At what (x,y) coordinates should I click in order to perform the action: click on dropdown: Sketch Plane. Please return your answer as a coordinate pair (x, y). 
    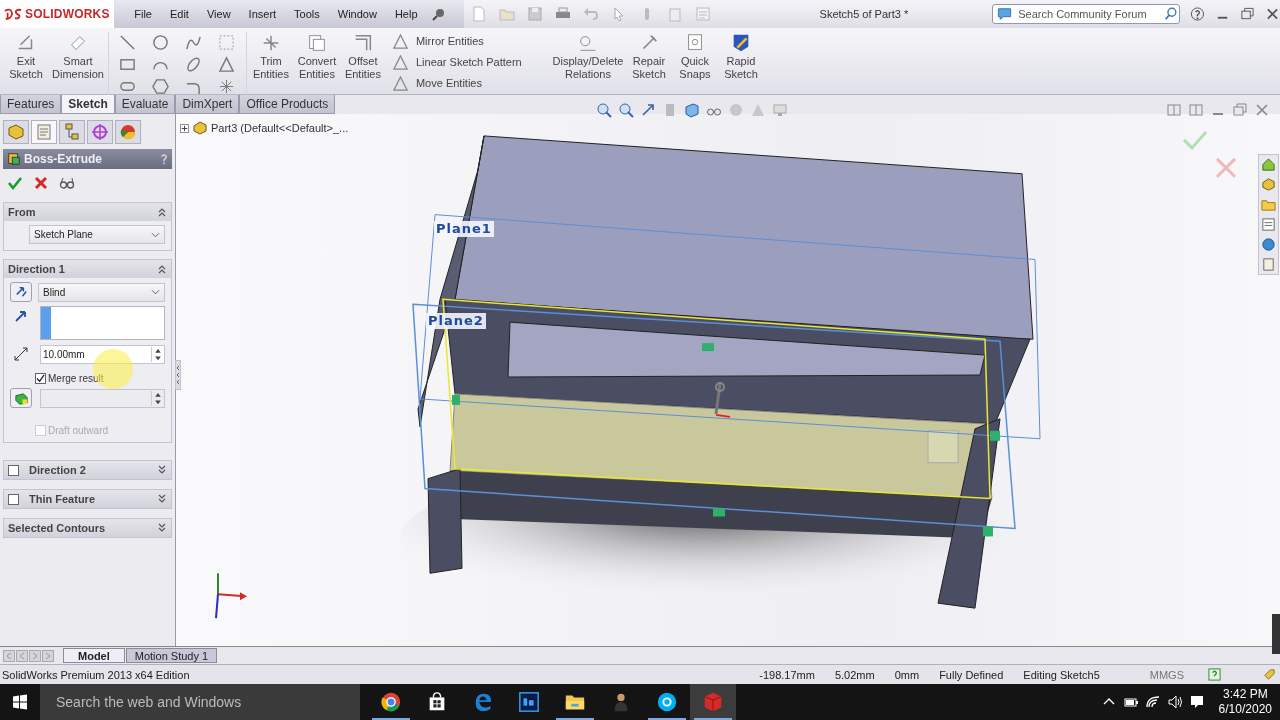
    Looking at the image, I should click on (97, 234).